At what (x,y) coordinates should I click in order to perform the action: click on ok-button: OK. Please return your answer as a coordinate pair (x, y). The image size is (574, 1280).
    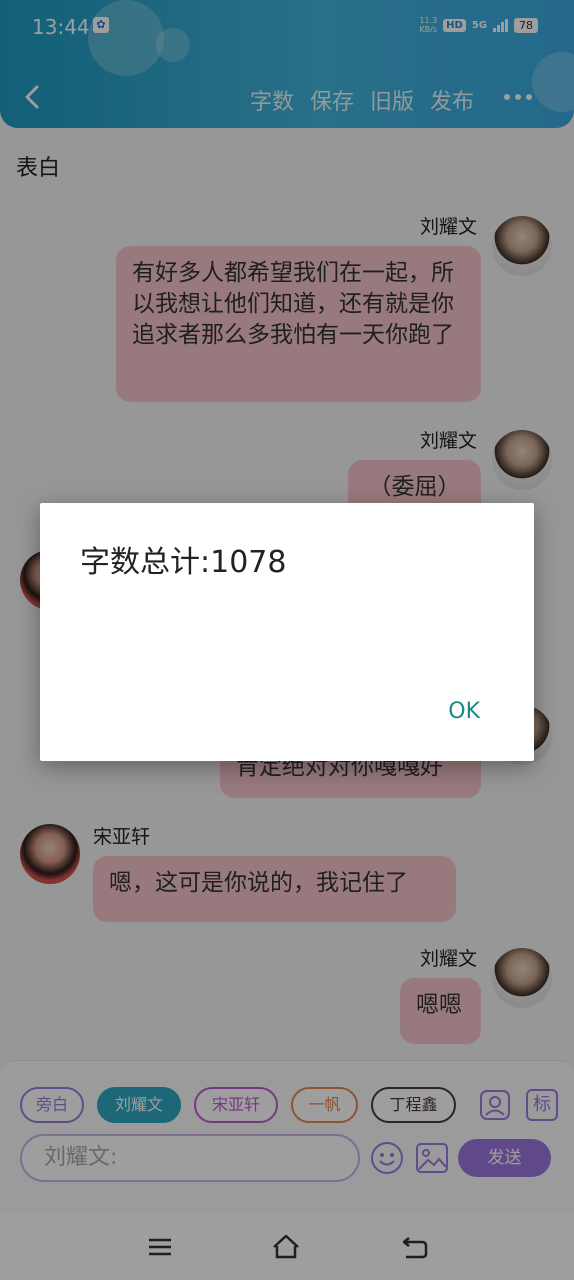
    Looking at the image, I should click on (464, 711).